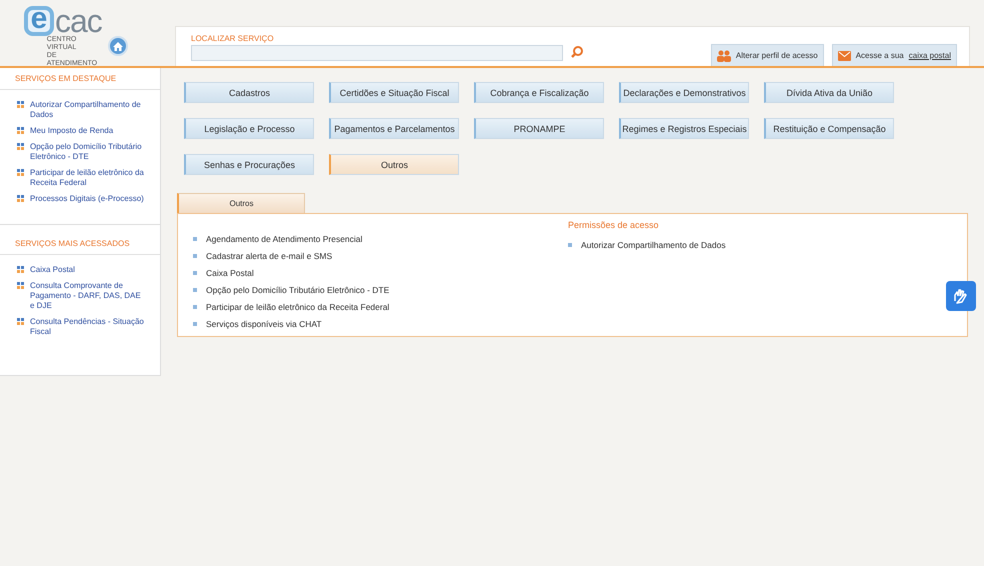 The height and width of the screenshot is (566, 984). Describe the element at coordinates (87, 327) in the screenshot. I see `sidebar-link: Consulta Pendências - Situação Fiscal` at that location.